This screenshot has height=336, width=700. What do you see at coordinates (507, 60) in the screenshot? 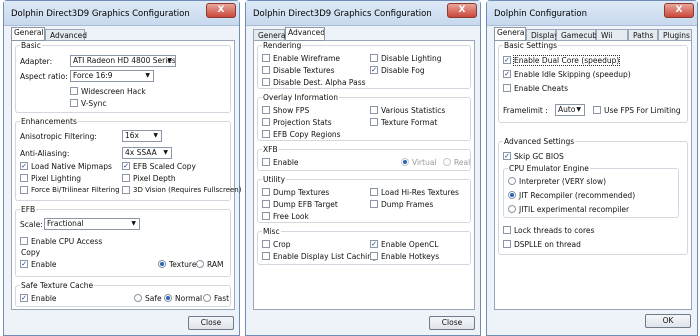
I see `dual-core-checkbox: ✓` at bounding box center [507, 60].